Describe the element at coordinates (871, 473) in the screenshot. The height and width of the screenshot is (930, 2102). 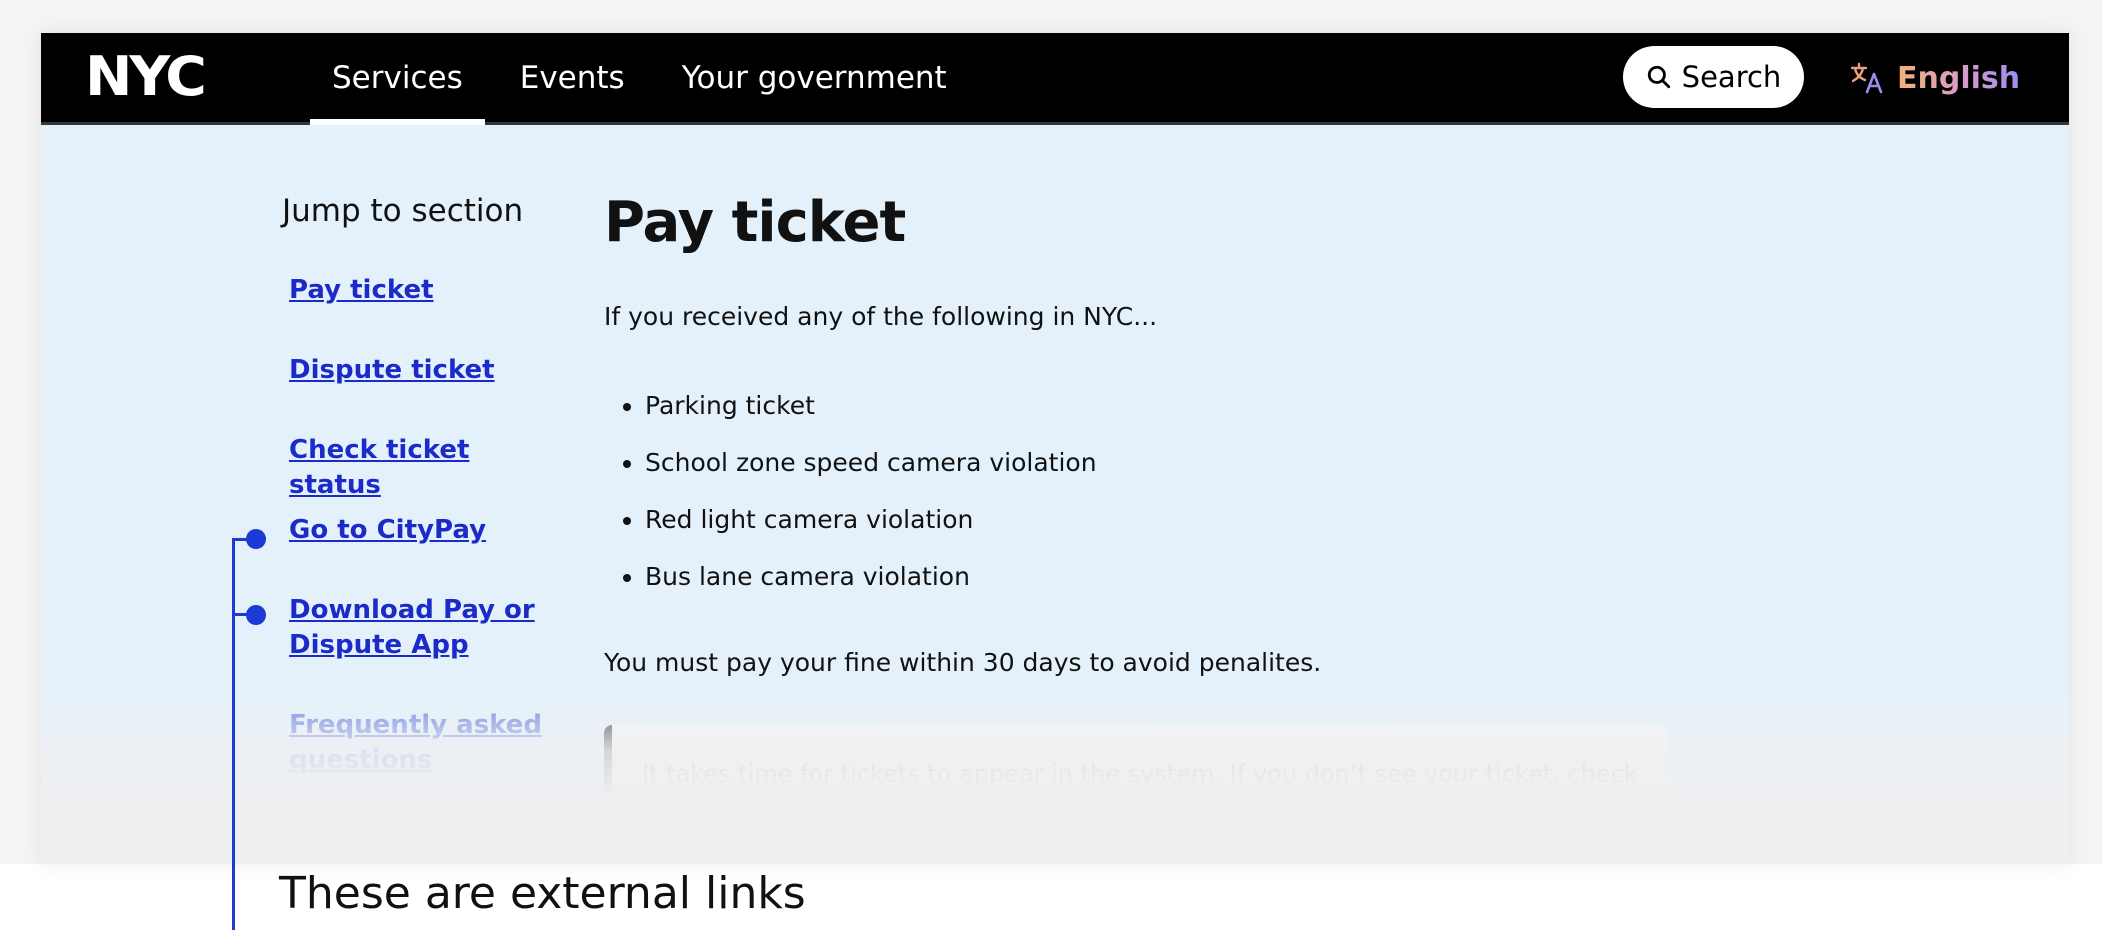
I see `list-item: School zone speed camera violation` at that location.